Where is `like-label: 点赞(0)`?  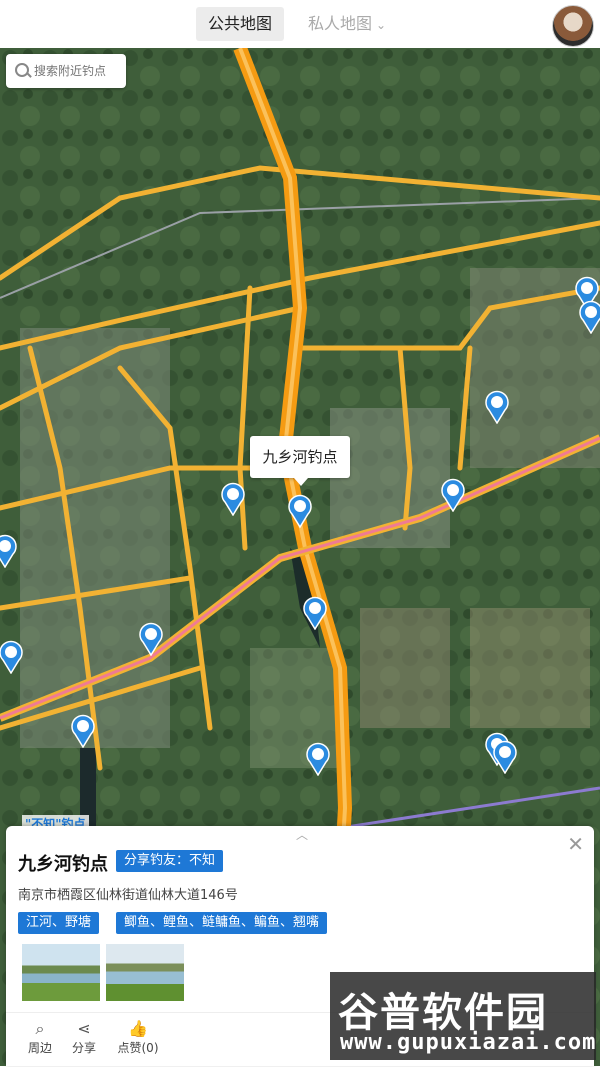
like-label: 点赞(0) is located at coordinates (138, 1048).